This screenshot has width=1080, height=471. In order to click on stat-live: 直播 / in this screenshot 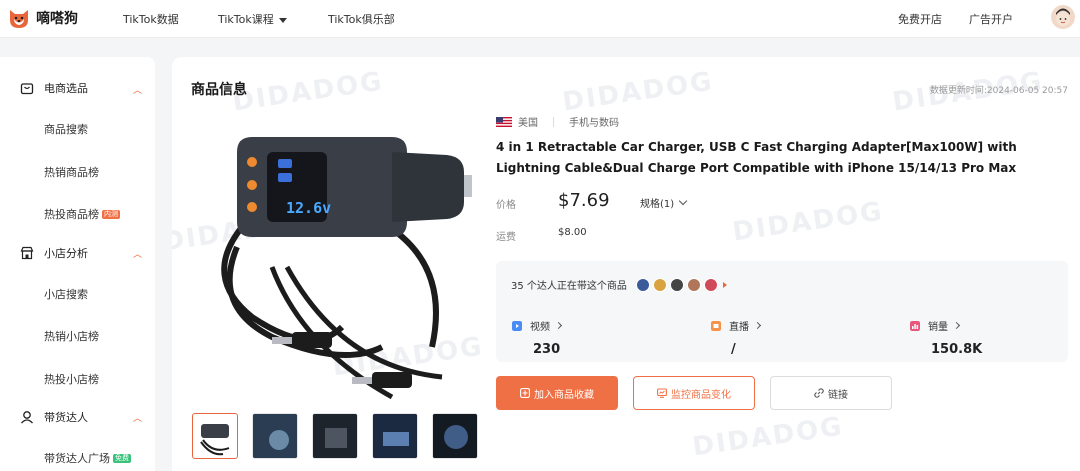, I will do `click(736, 337)`.